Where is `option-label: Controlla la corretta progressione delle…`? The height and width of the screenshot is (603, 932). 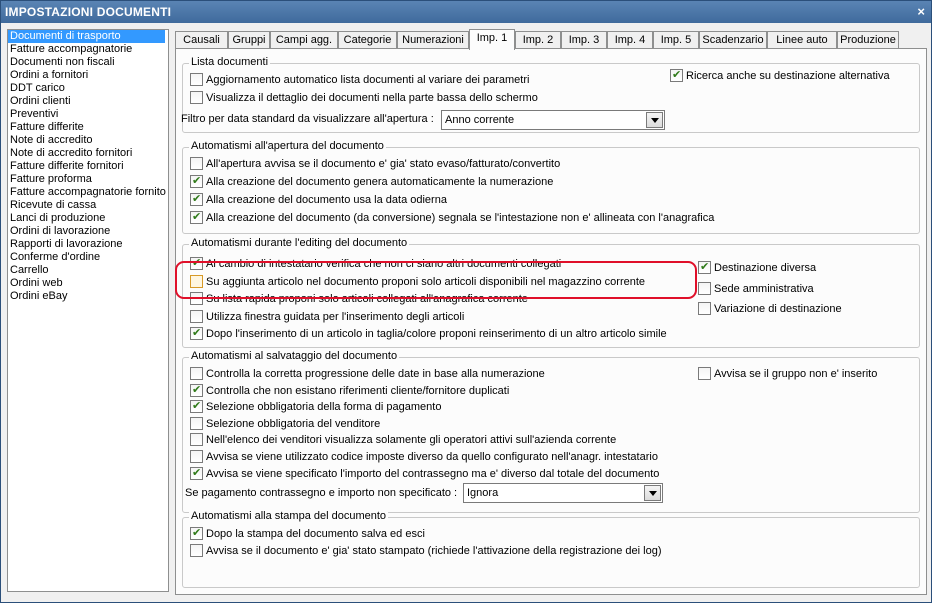
option-label: Controlla la corretta progressione delle… is located at coordinates (375, 374).